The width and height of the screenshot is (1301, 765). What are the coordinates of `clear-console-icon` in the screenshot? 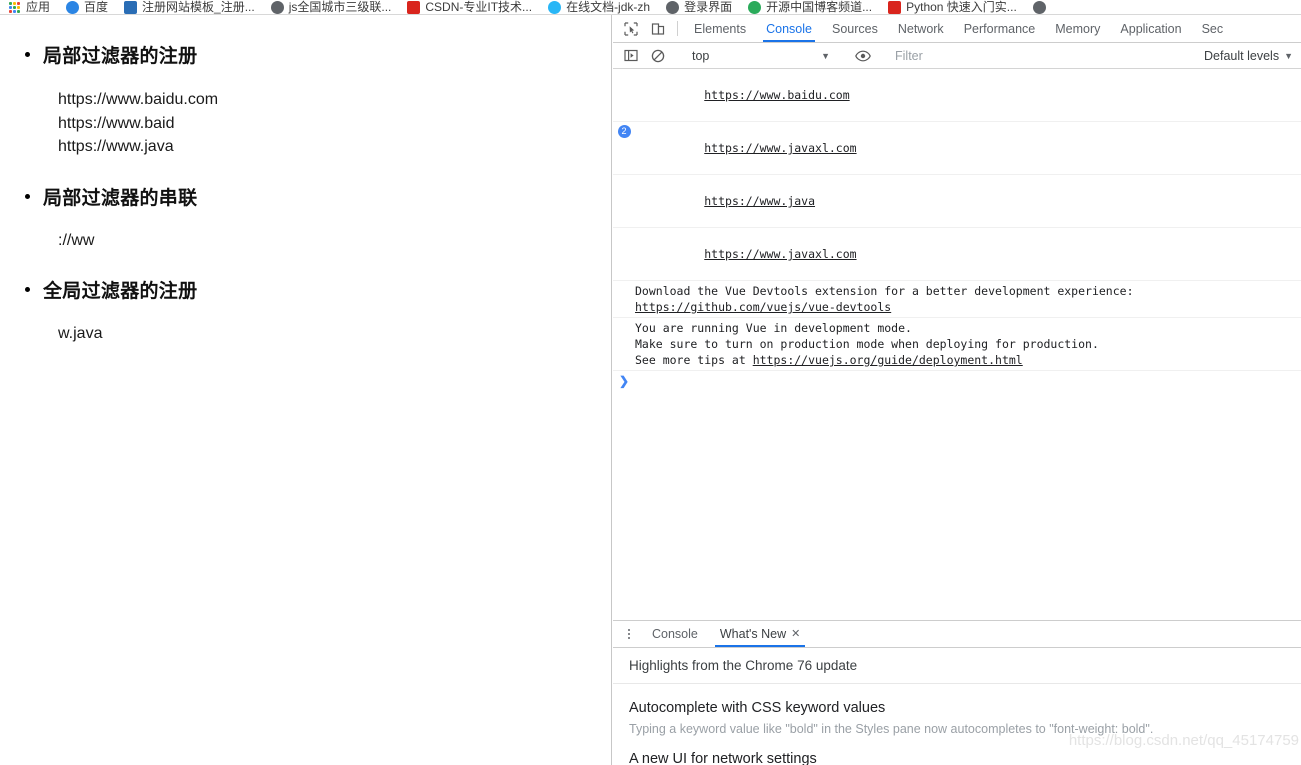 It's located at (658, 56).